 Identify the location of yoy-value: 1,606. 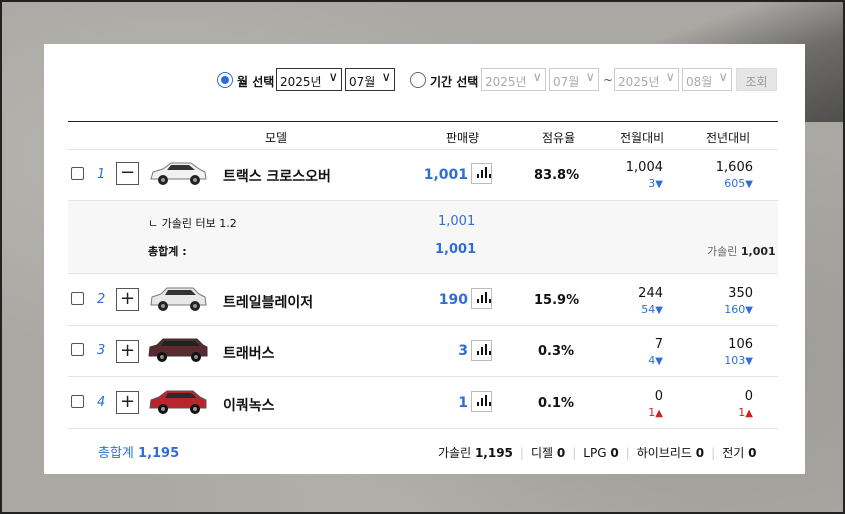
(734, 167).